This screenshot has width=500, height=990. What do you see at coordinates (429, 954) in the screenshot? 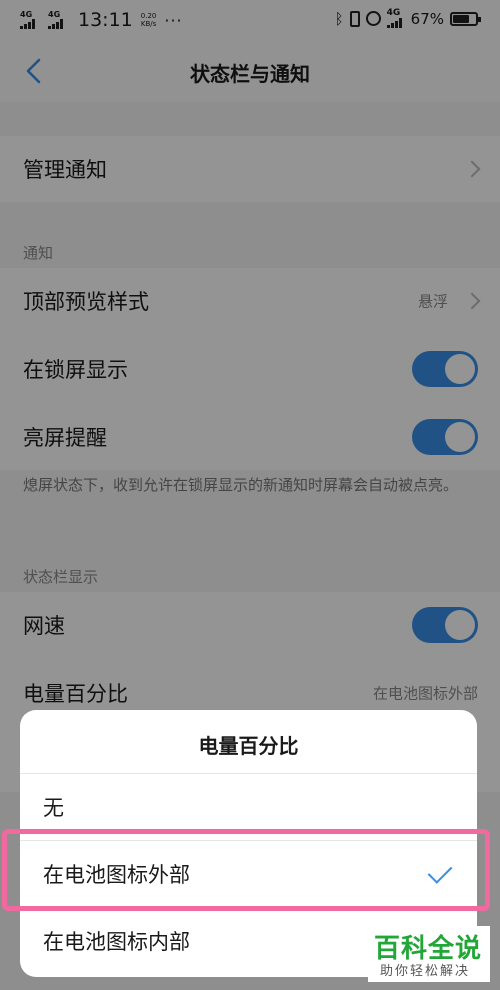
I see `watermark-logo: 百科全说 助你轻松解决` at bounding box center [429, 954].